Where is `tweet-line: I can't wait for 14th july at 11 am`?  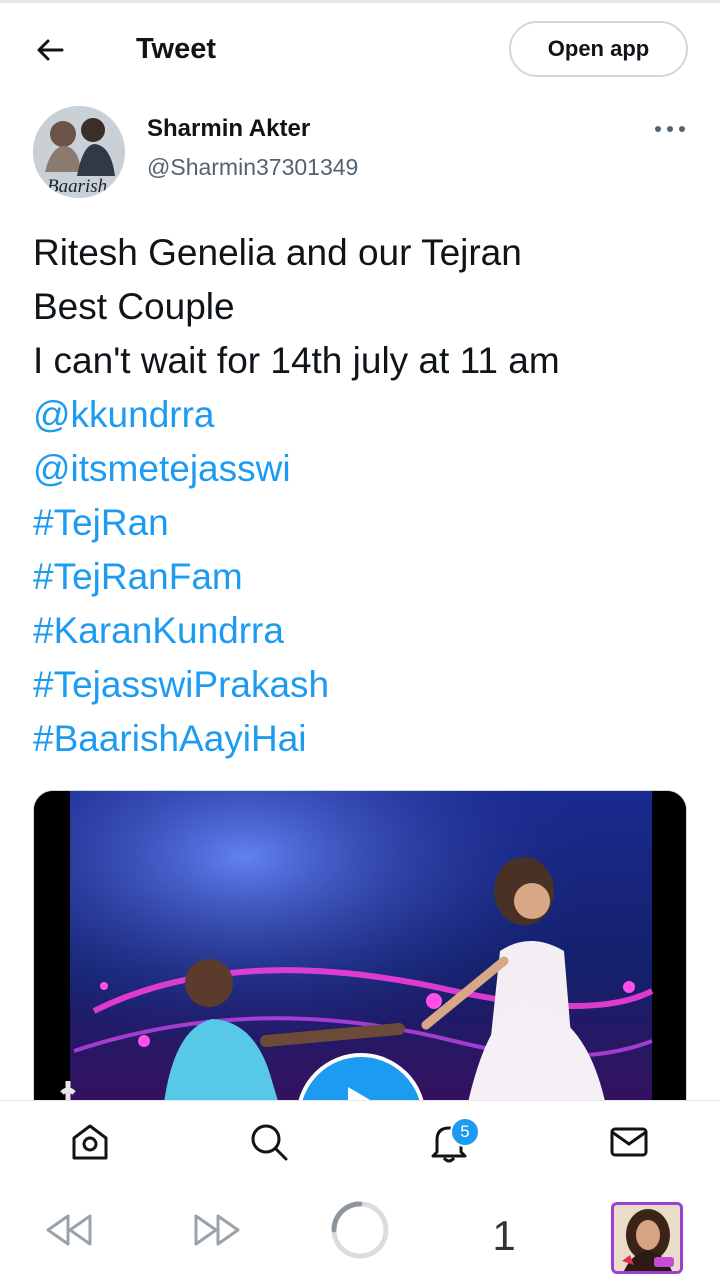 tweet-line: I can't wait for 14th july at 11 am is located at coordinates (296, 360).